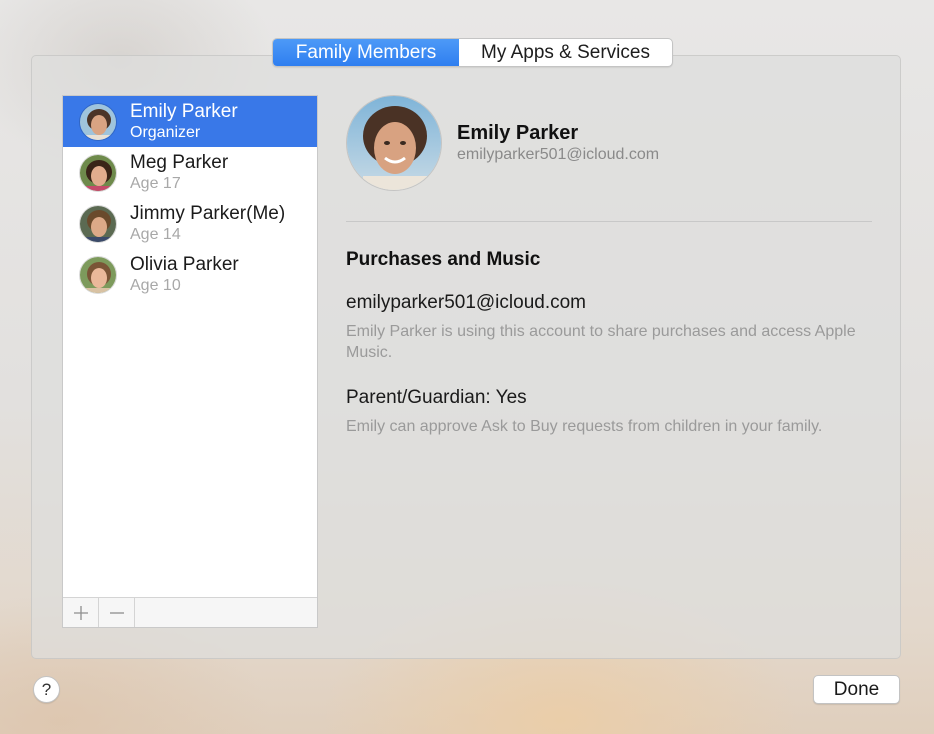 The width and height of the screenshot is (934, 734). I want to click on minus-icon, so click(116, 612).